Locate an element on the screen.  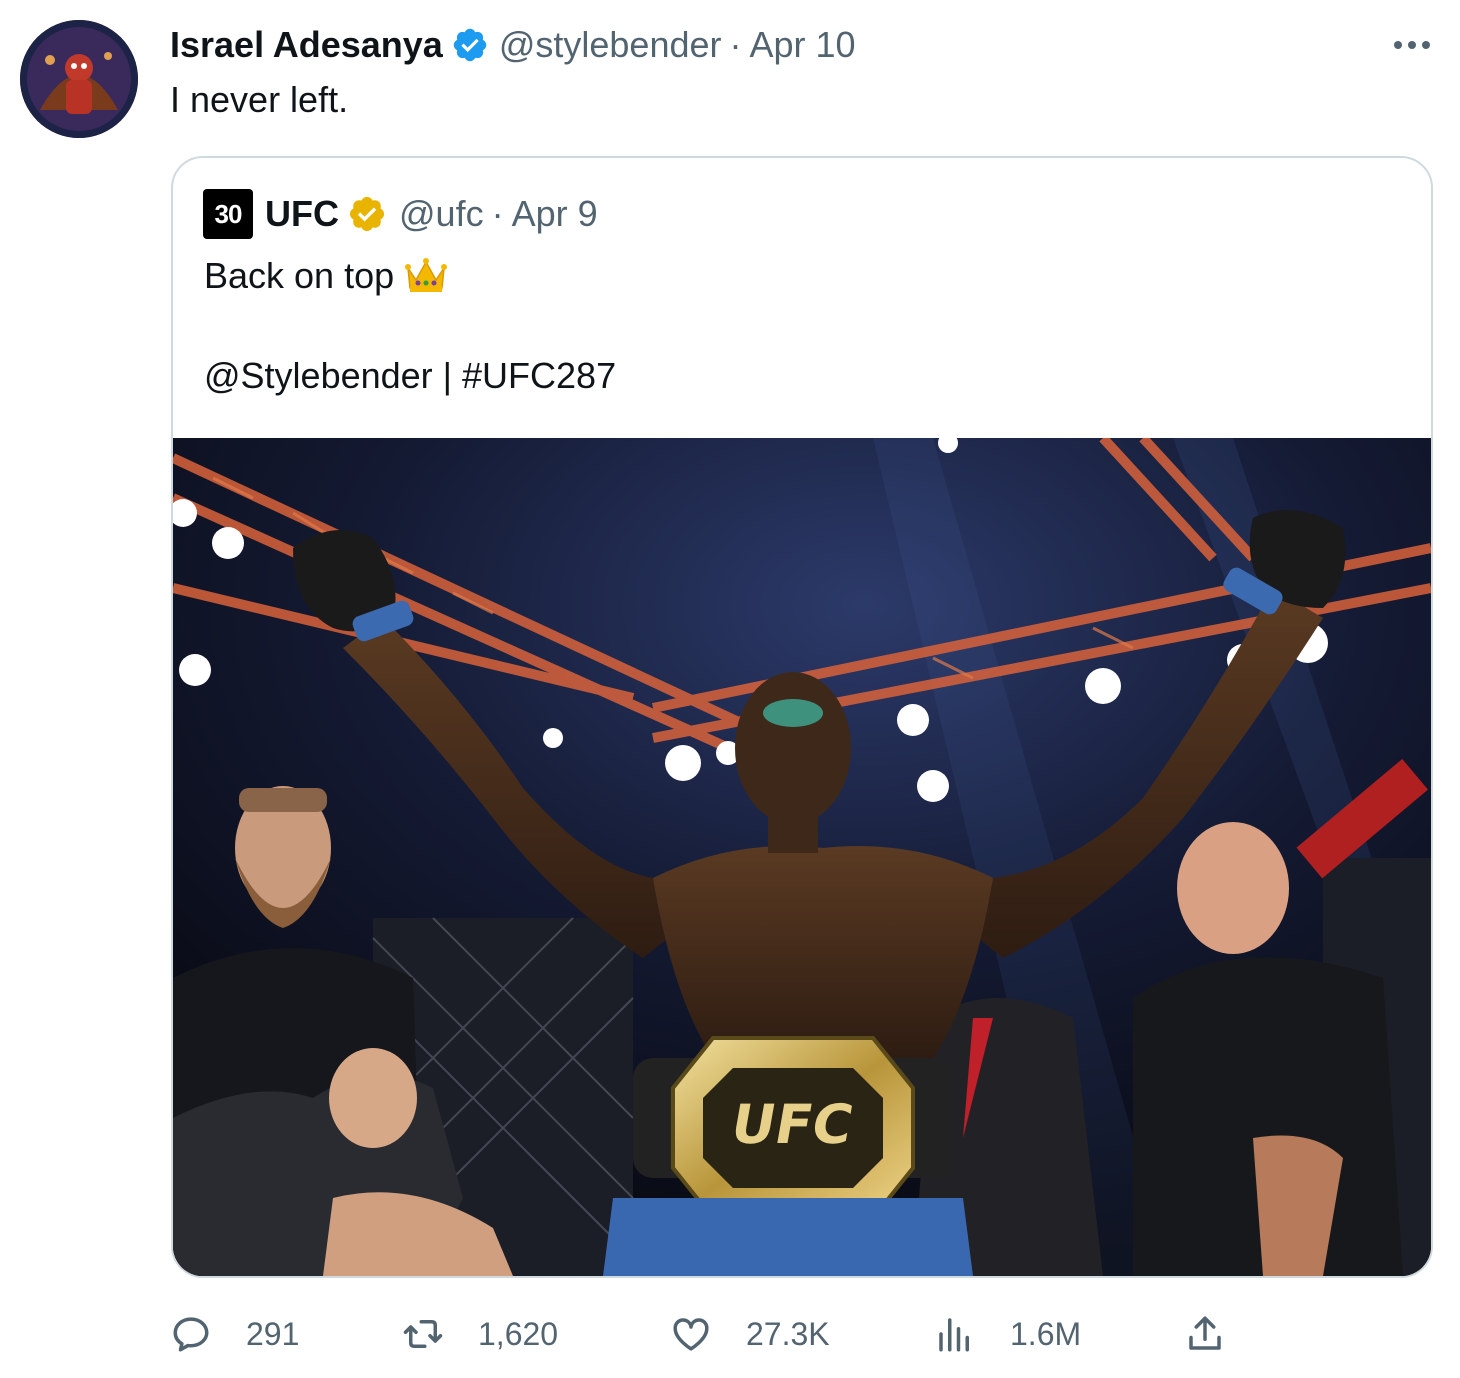
quoted-text: Back on top @Stylebender | #UFC287 is located at coordinates (410, 326).